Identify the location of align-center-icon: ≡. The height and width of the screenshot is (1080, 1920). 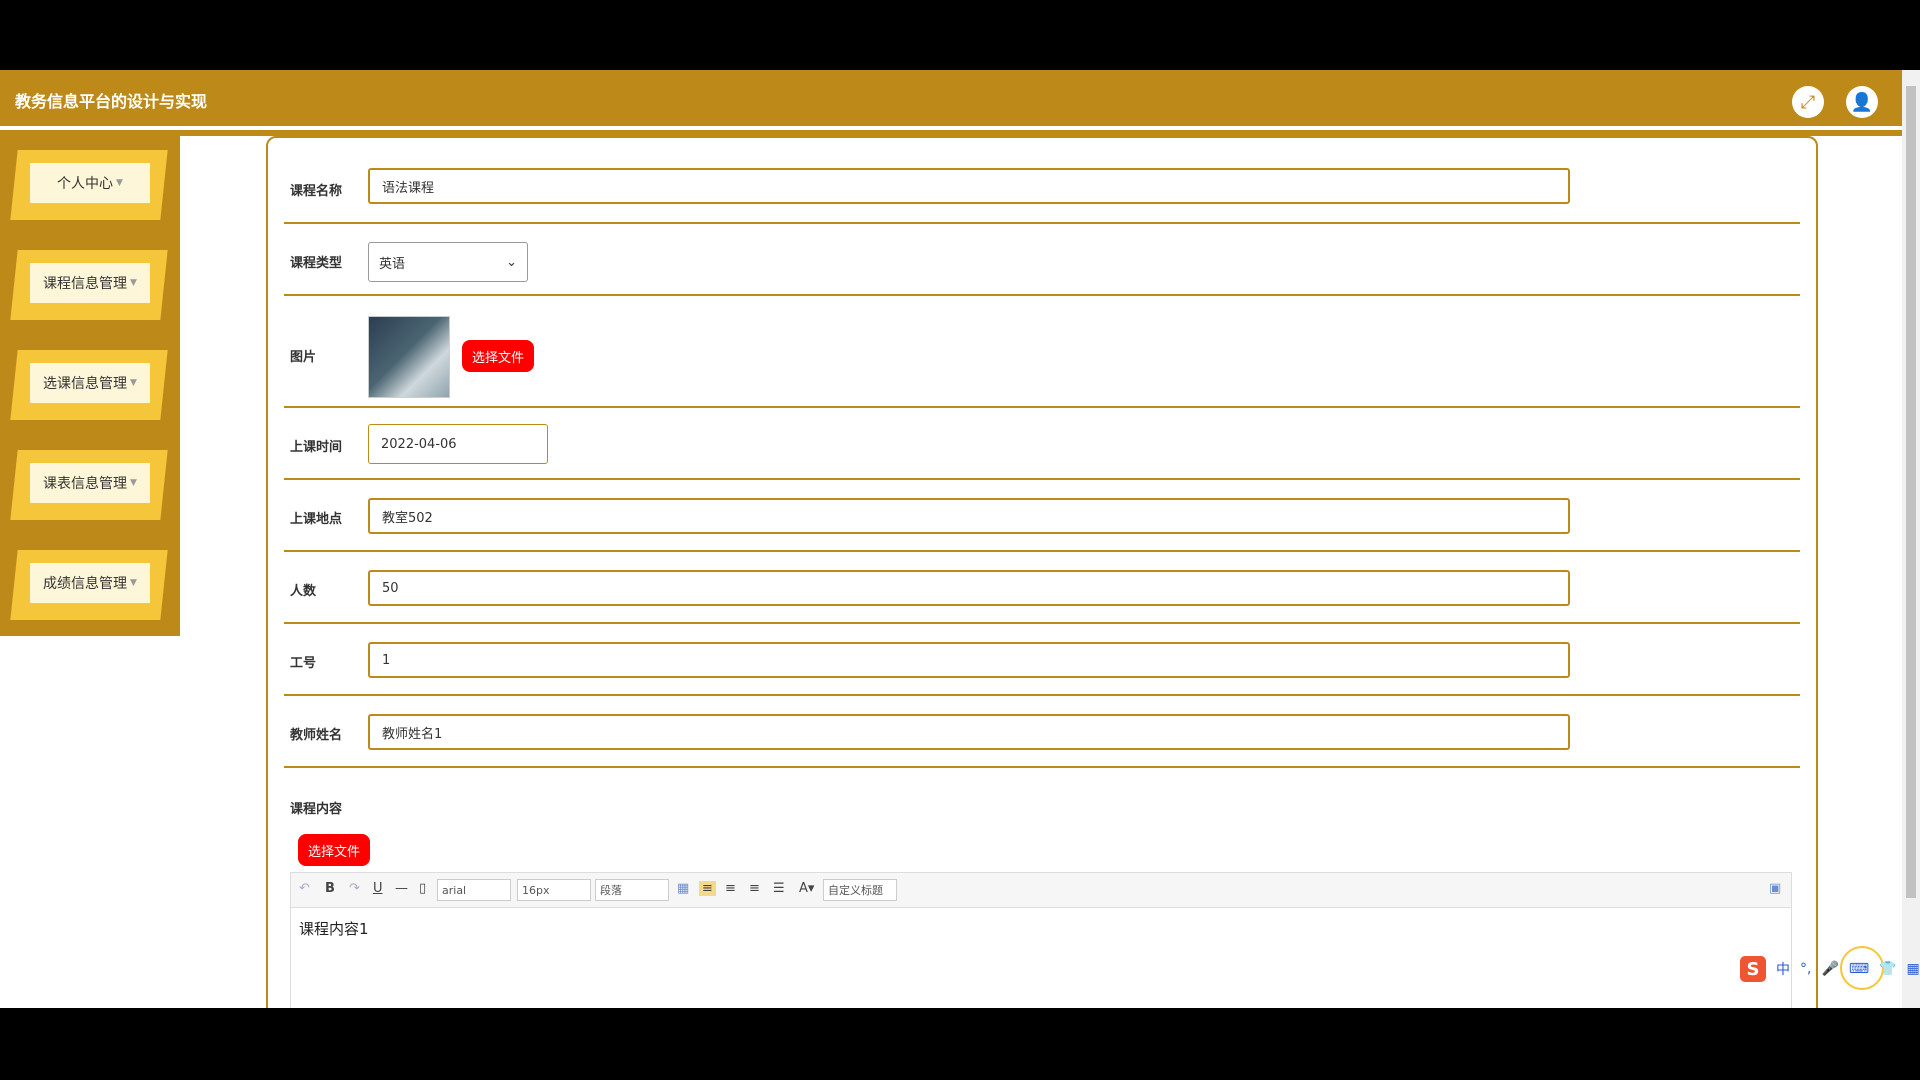
(754, 888).